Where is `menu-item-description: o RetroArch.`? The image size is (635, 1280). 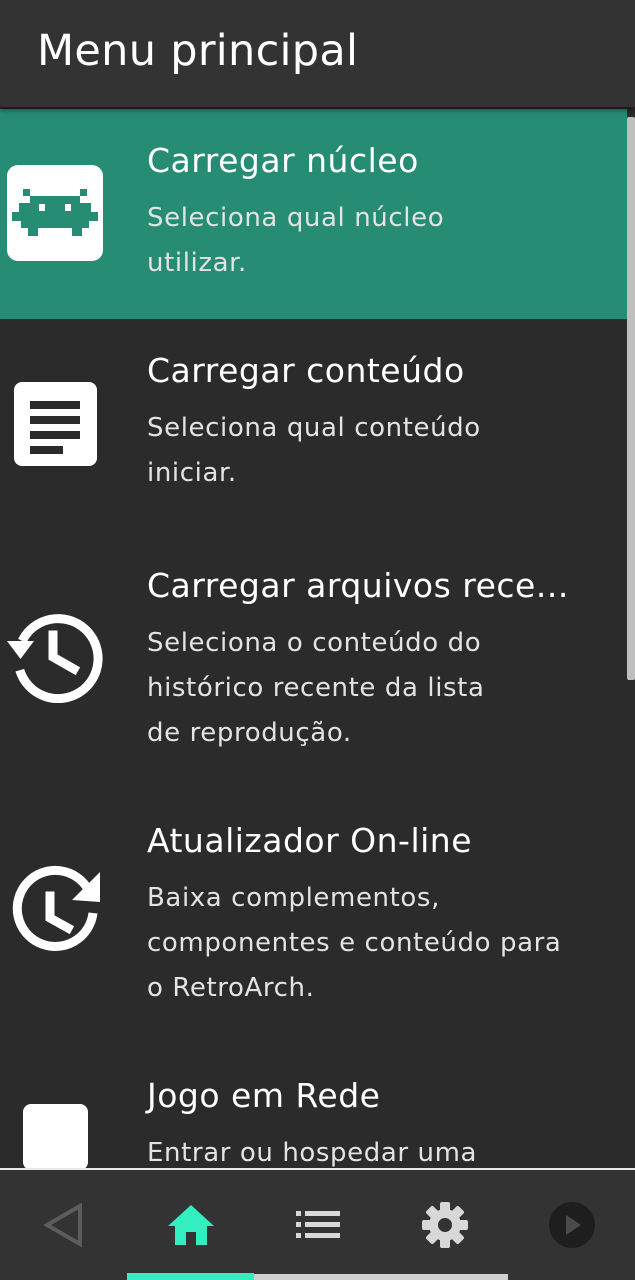
menu-item-description: o RetroArch. is located at coordinates (231, 988).